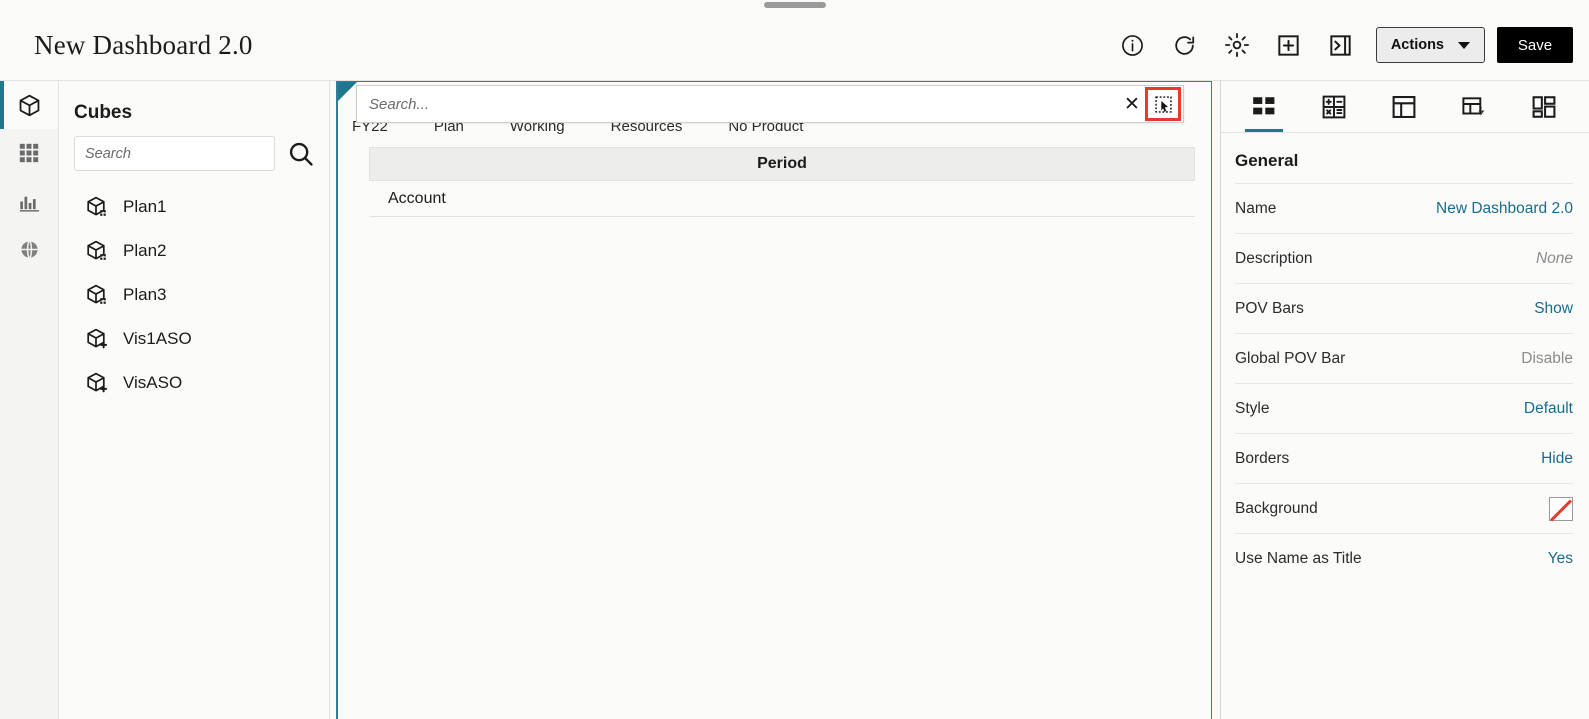 The height and width of the screenshot is (719, 1589). I want to click on property-value: Hide, so click(1557, 459).